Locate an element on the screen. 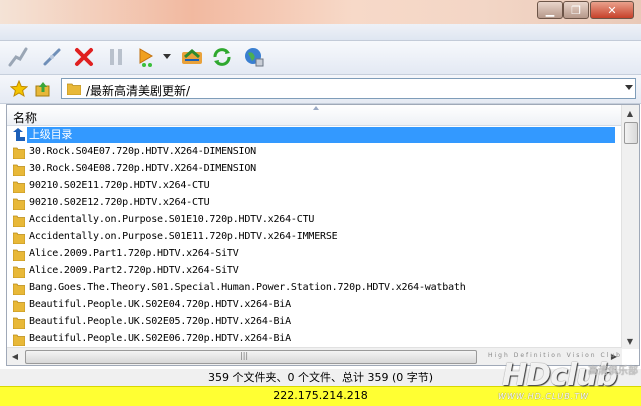 Image resolution: width=641 pixels, height=406 pixels. vertical-scroll-thumb is located at coordinates (631, 133).